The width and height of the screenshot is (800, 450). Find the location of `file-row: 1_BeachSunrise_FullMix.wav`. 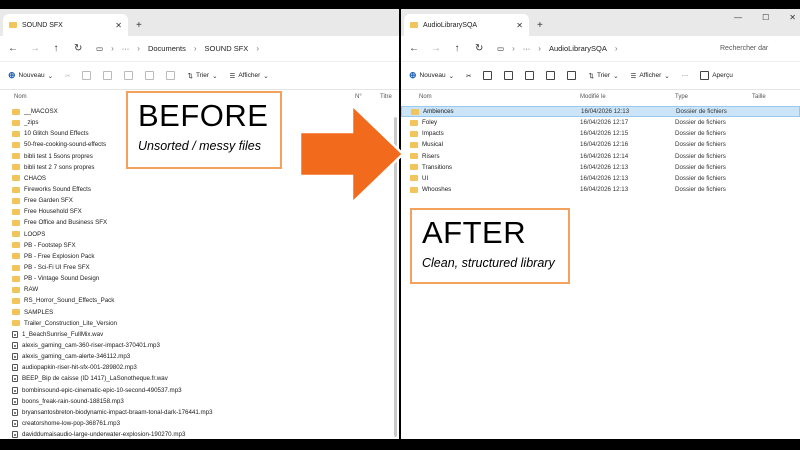

file-row: 1_BeachSunrise_FullMix.wav is located at coordinates (199, 334).